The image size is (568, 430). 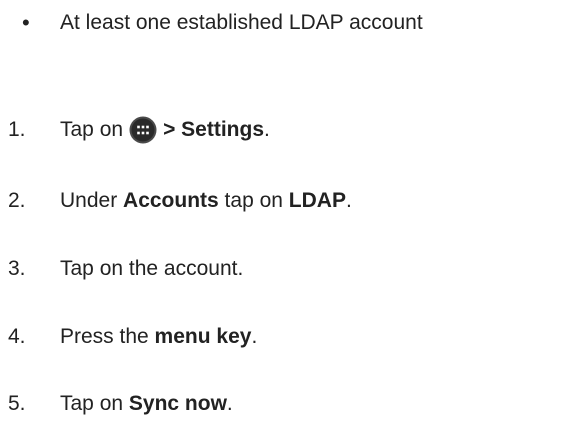 I want to click on step-text: tap on, so click(x=253, y=200).